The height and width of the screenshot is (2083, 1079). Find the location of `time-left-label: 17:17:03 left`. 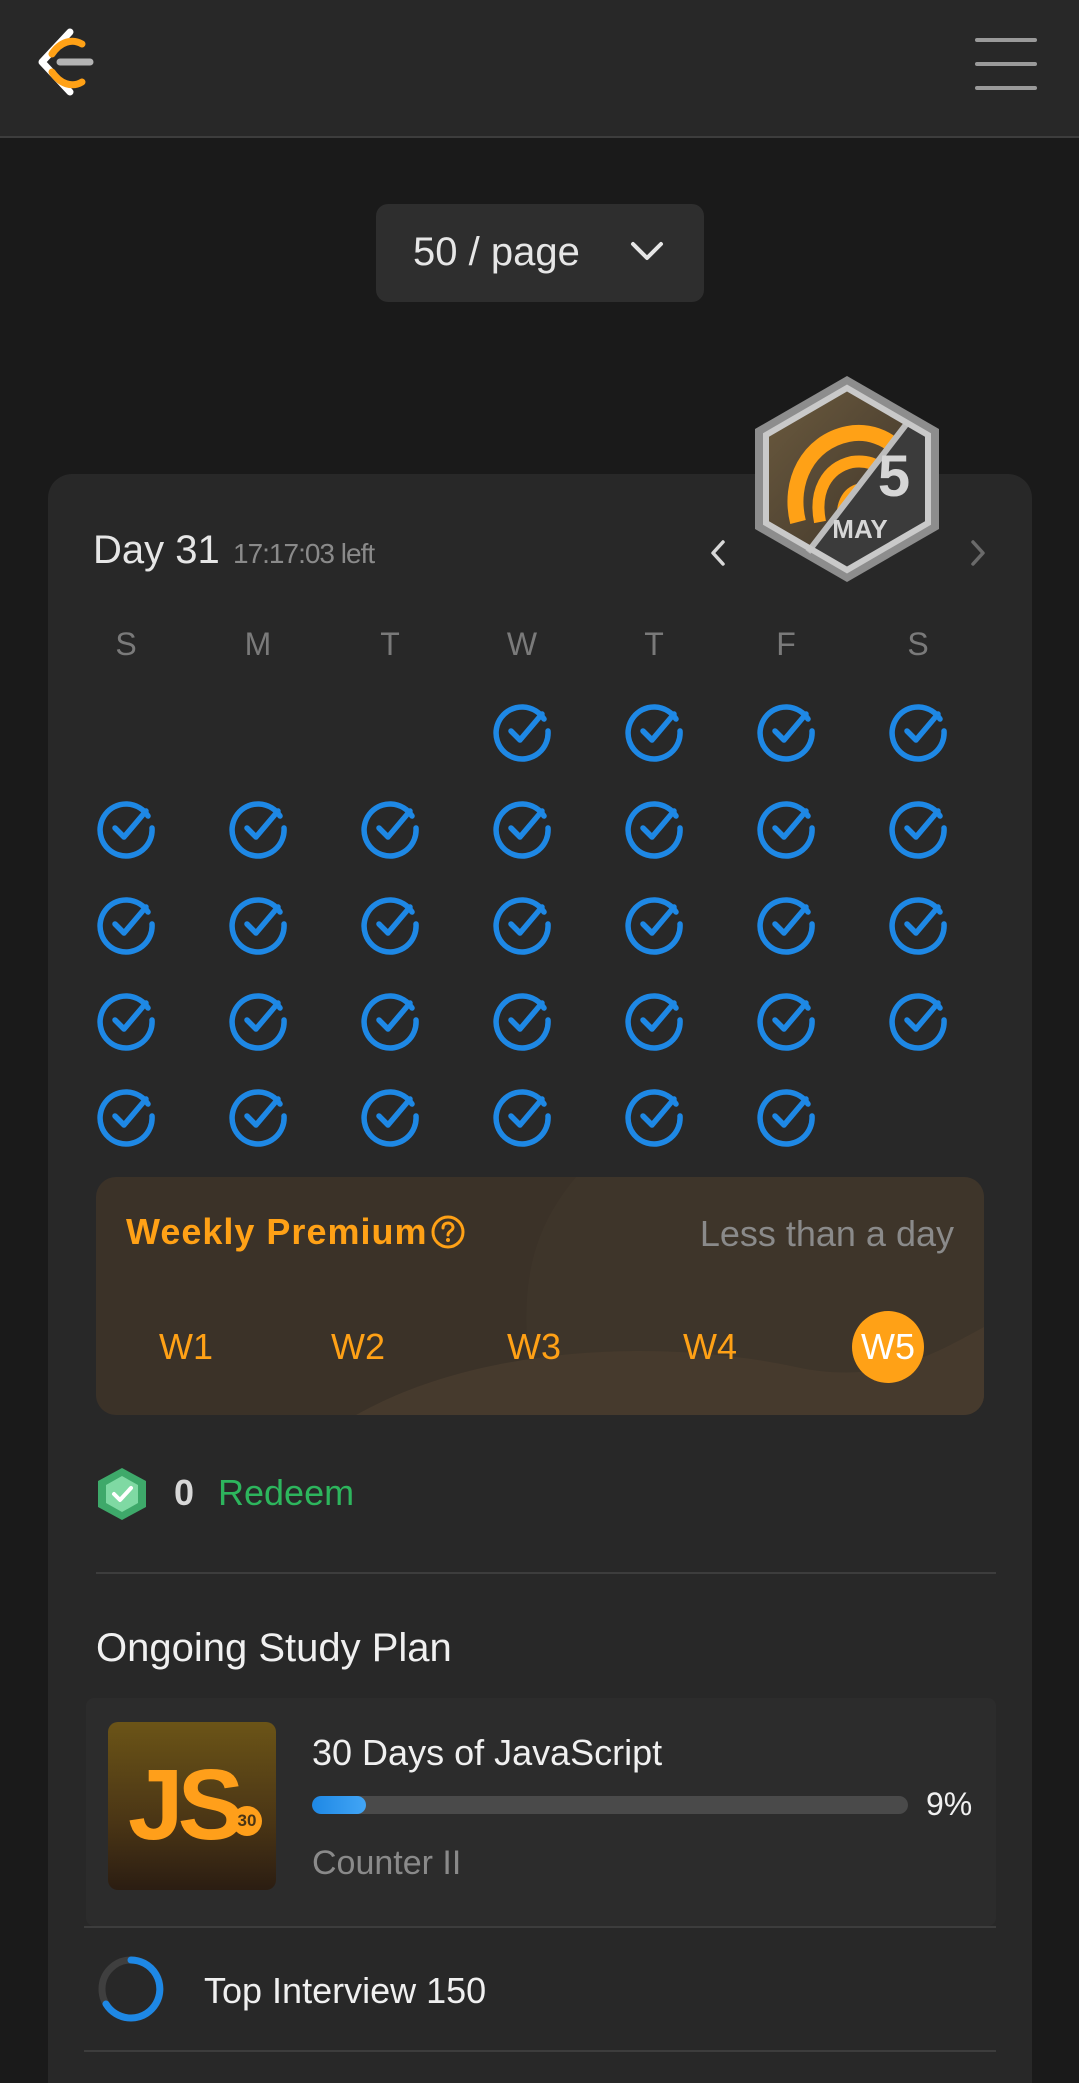

time-left-label: 17:17:03 left is located at coordinates (304, 553).